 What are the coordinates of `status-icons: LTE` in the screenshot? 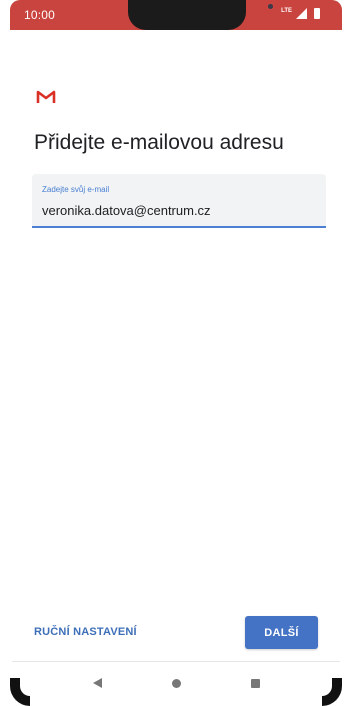 It's located at (300, 13).